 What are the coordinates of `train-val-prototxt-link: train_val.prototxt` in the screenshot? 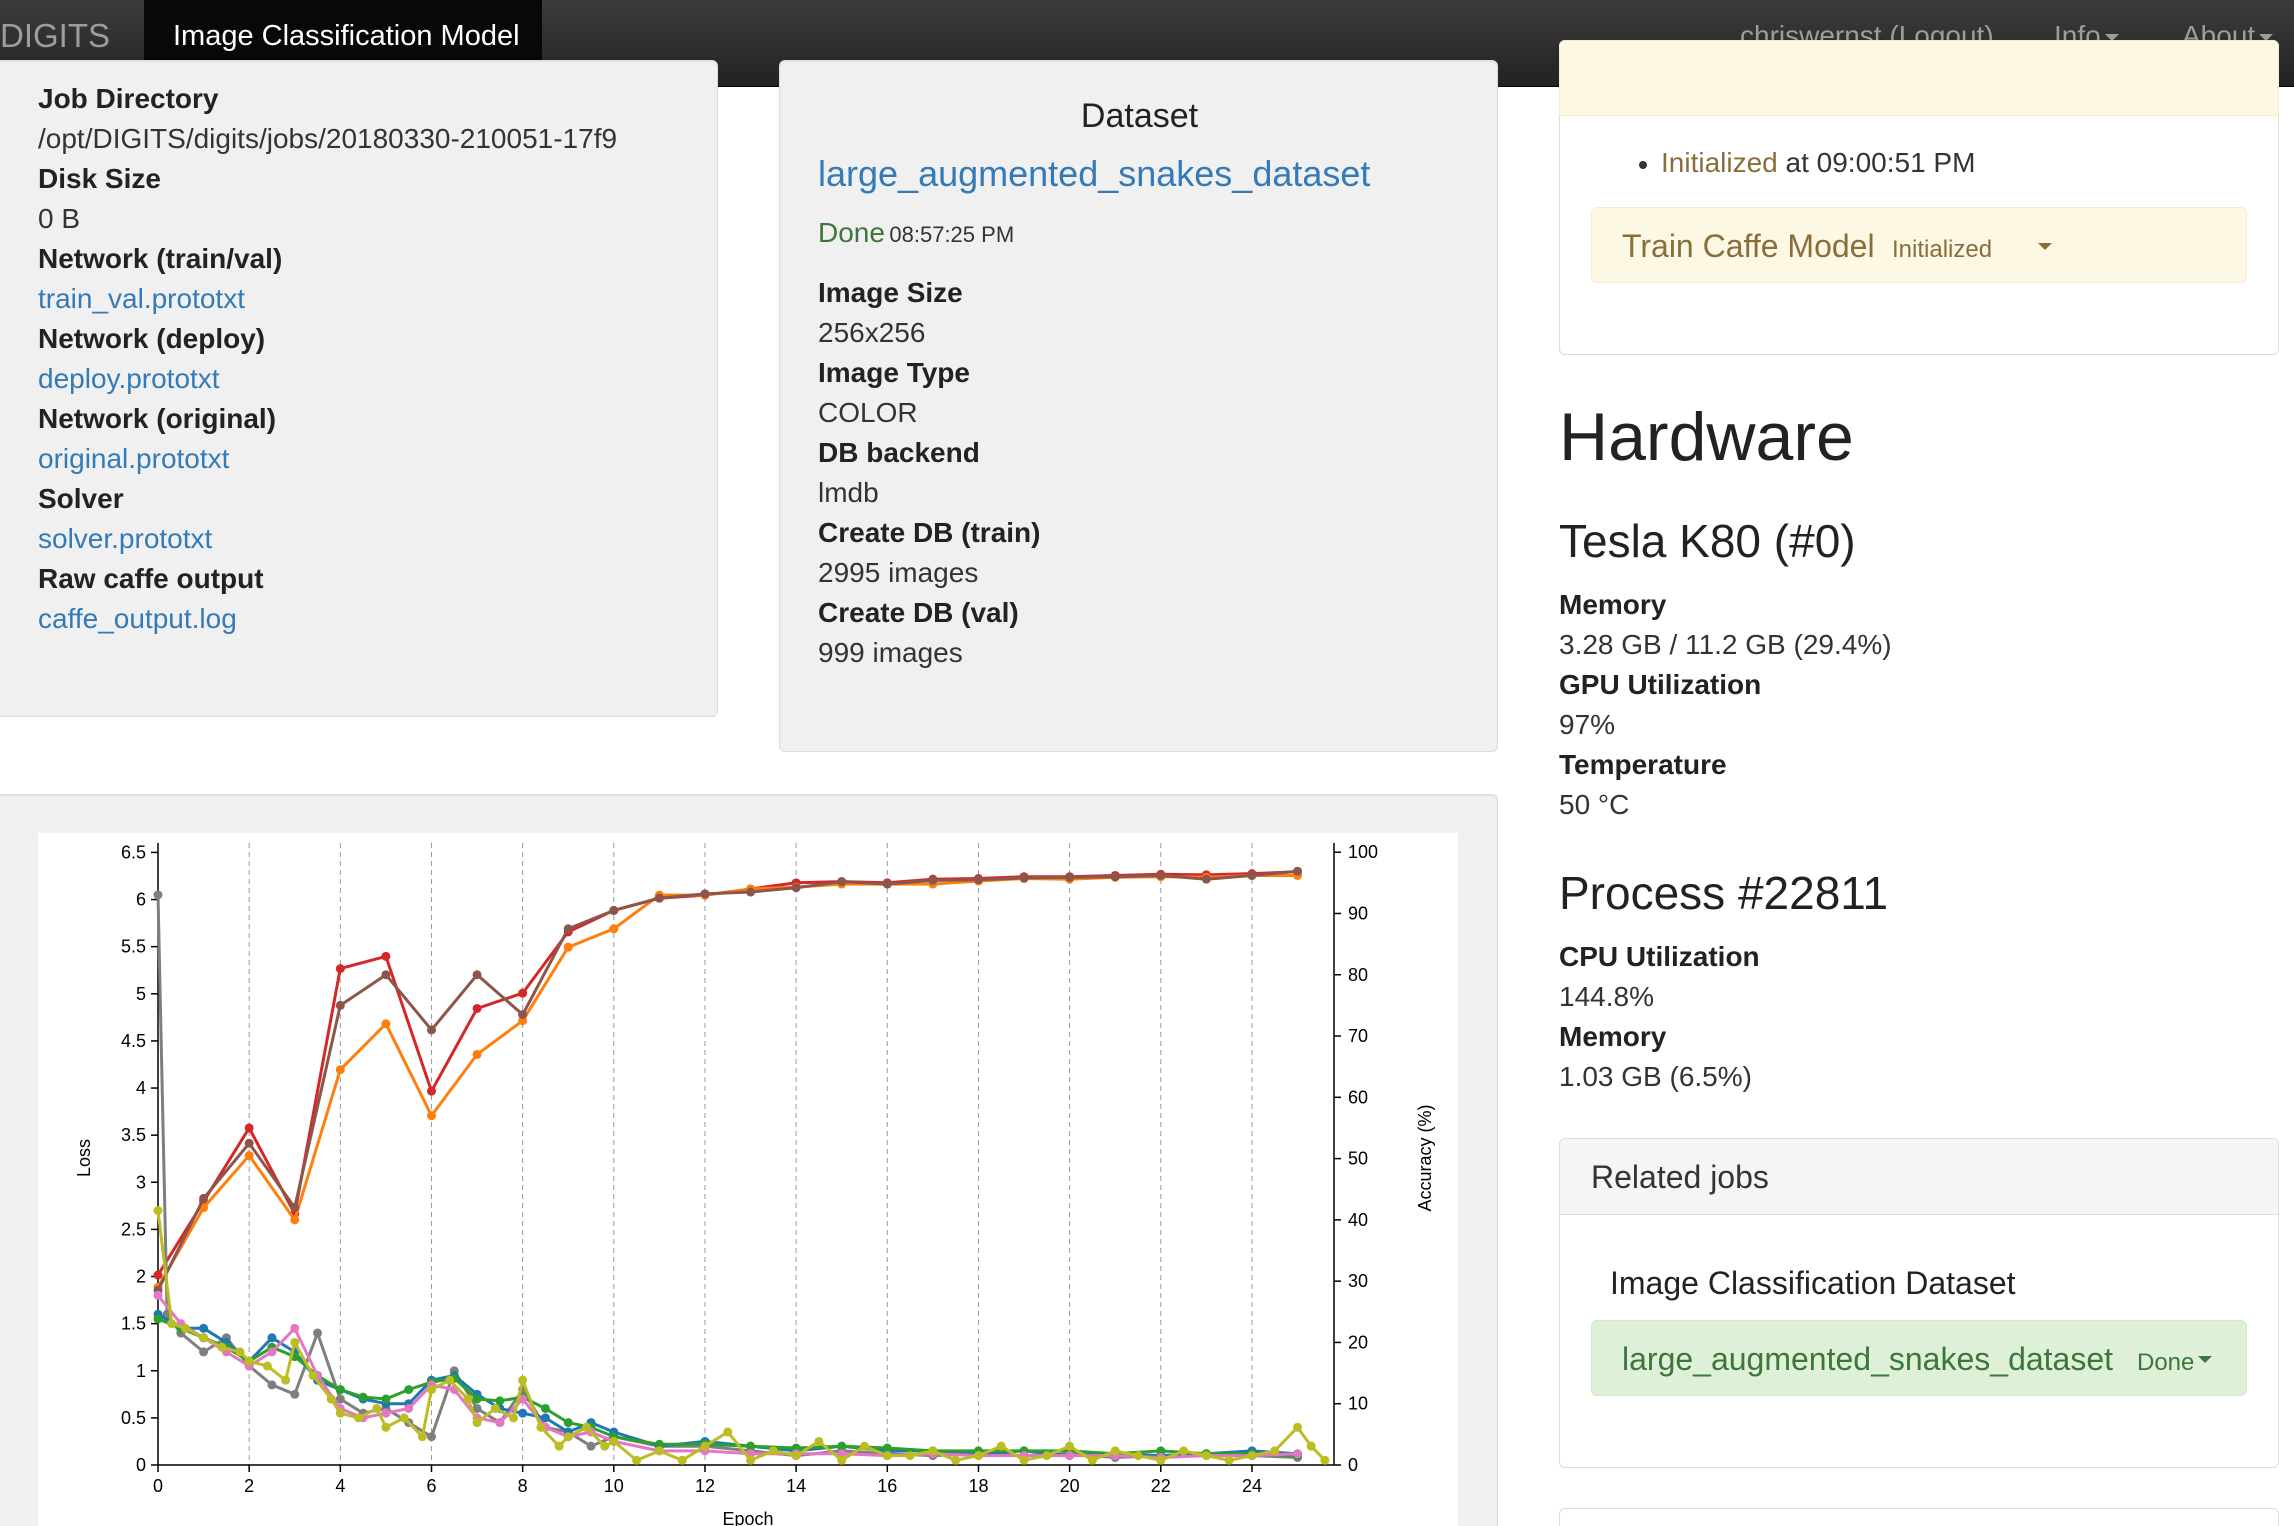 It's located at (327, 299).